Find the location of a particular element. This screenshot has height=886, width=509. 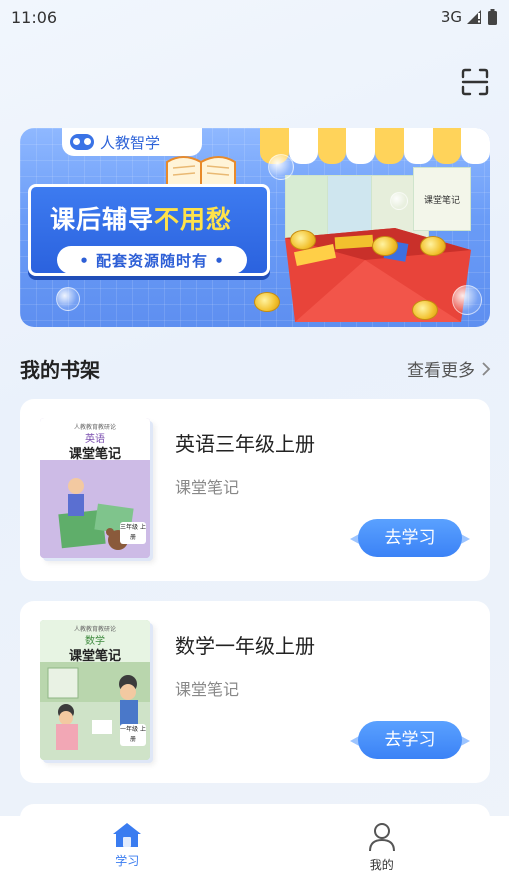

bottom-tab-bar: 学习 我的 is located at coordinates (254, 851).